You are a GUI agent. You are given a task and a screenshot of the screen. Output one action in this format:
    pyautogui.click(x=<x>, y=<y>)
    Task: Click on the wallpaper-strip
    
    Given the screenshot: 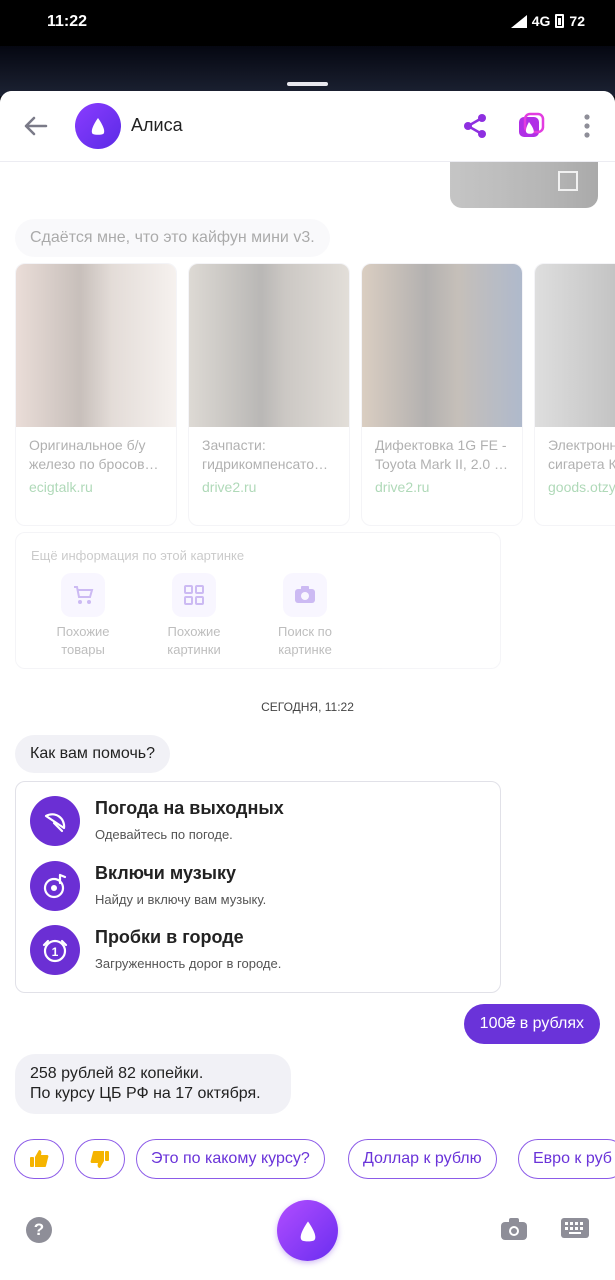 What is the action you would take?
    pyautogui.click(x=307, y=71)
    